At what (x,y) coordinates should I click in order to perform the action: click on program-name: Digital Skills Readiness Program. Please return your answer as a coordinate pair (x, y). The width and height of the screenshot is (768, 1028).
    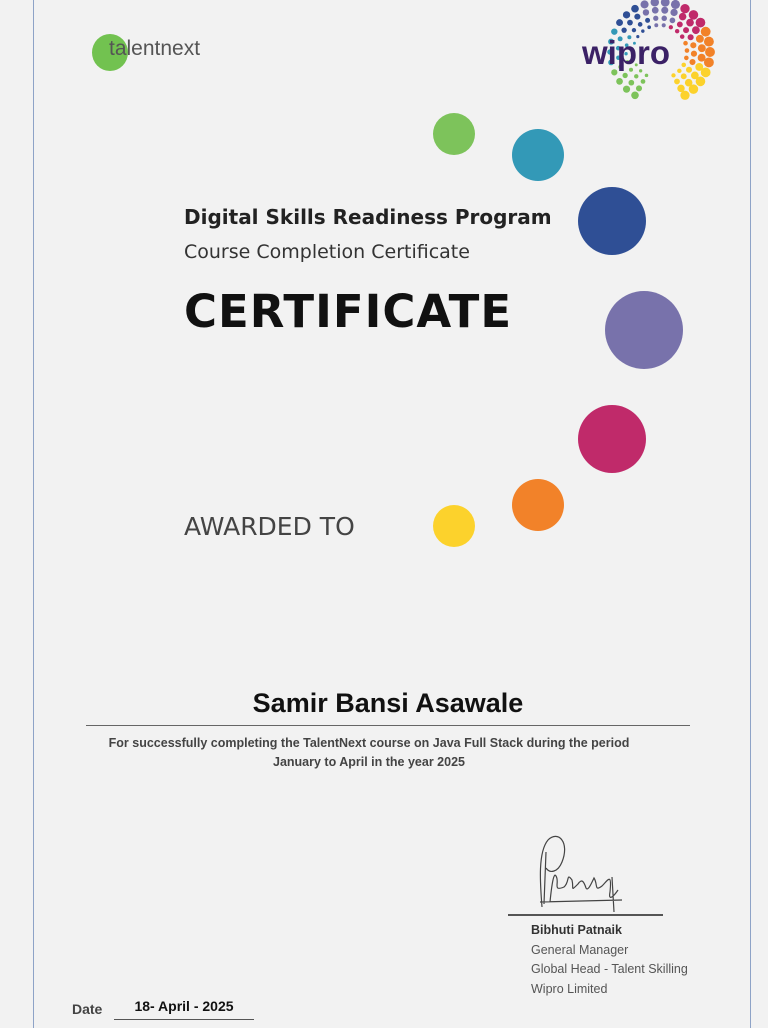
    Looking at the image, I should click on (368, 217).